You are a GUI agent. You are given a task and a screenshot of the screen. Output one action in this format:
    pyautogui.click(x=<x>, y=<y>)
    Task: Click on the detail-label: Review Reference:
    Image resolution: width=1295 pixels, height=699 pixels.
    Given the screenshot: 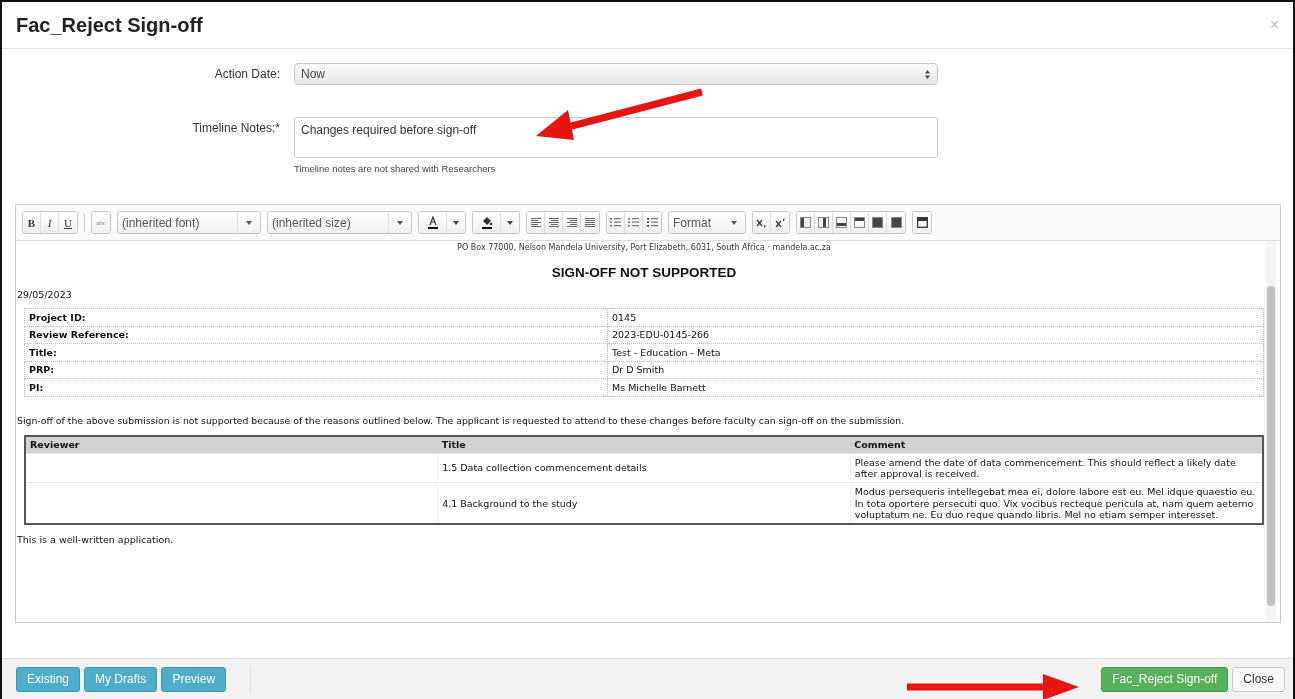 What is the action you would take?
    pyautogui.click(x=316, y=335)
    